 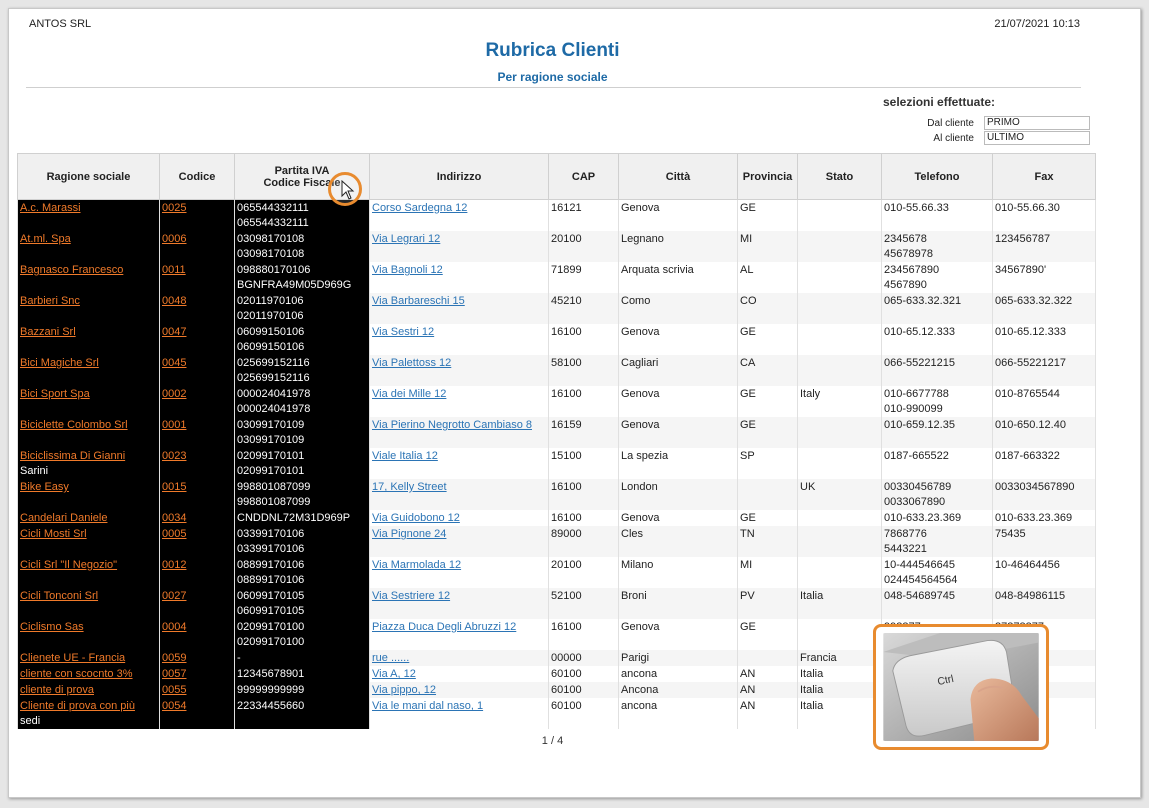 I want to click on client-name-cont: Sarini, so click(x=34, y=471).